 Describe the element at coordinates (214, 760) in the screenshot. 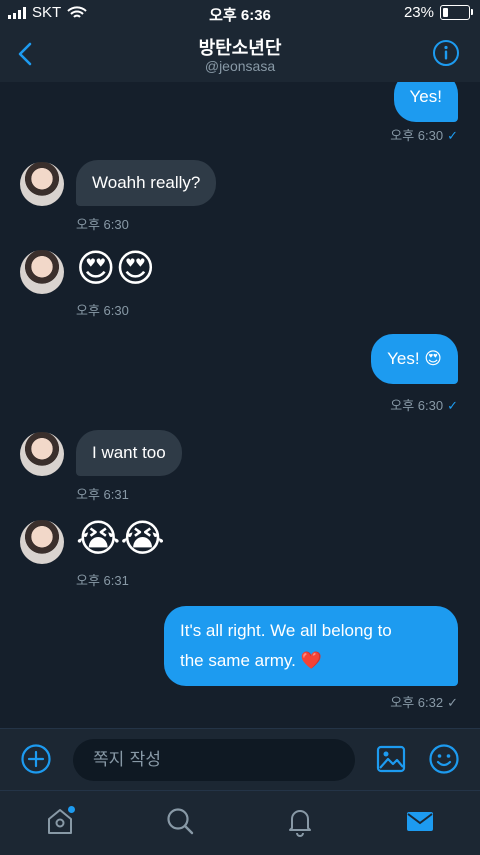

I see `message-input: 쪽지 작성` at that location.